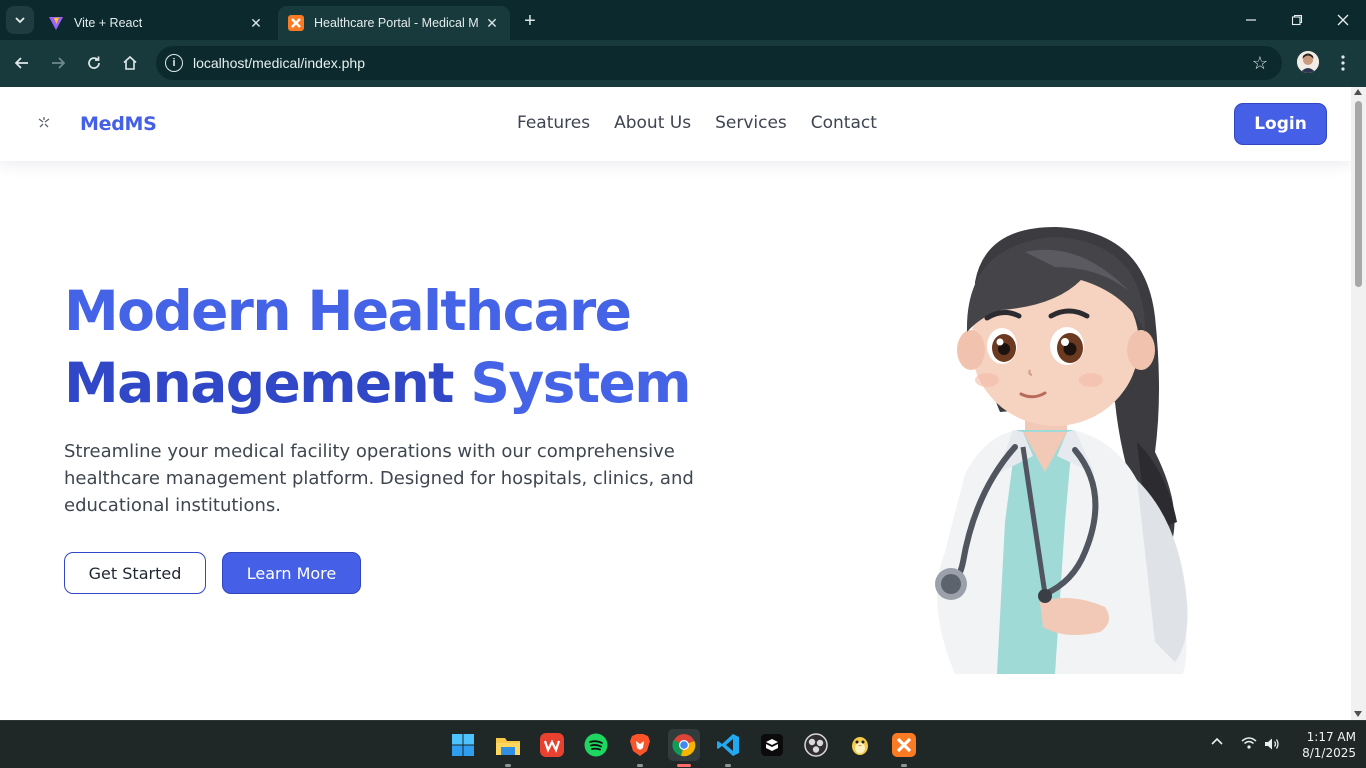 This screenshot has width=1366, height=768. Describe the element at coordinates (156, 23) in the screenshot. I see `tab-vite-react: Vite + React ✕` at that location.